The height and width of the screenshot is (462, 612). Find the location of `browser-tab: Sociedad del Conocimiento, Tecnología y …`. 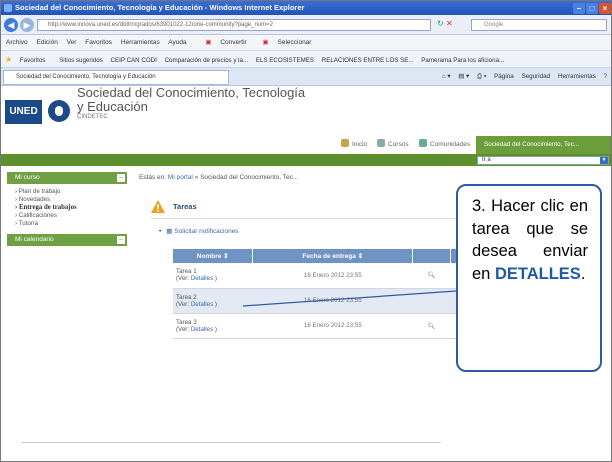

browser-tab: Sociedad del Conocimiento, Tecnología y … is located at coordinates (116, 77).